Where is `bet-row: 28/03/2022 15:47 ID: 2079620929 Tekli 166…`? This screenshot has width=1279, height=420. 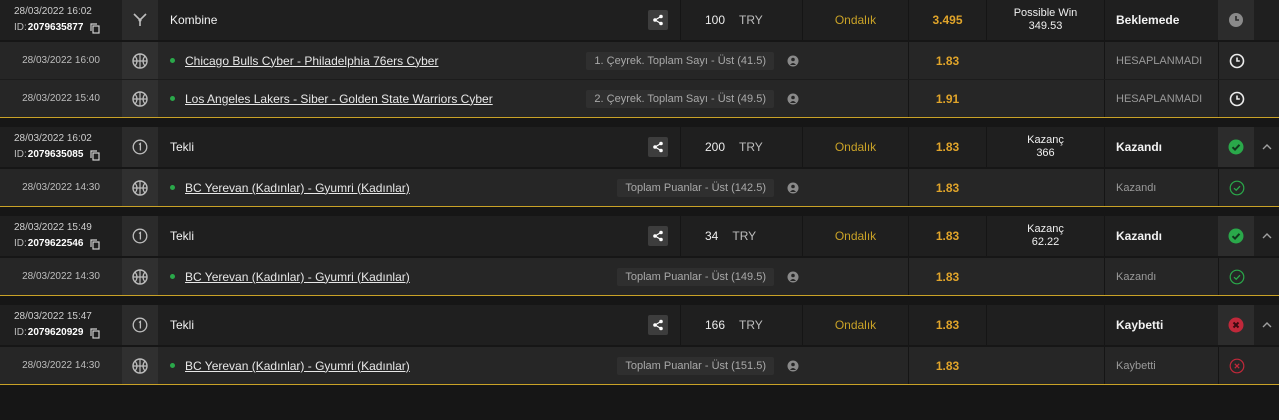 bet-row: 28/03/2022 15:47 ID: 2079620929 Tekli 166… is located at coordinates (639, 326).